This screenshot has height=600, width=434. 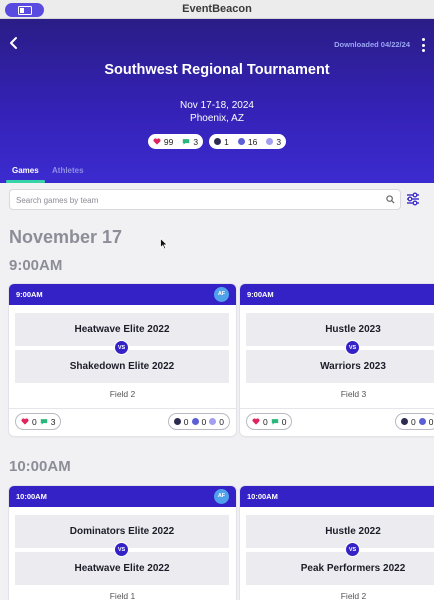 I want to click on search-icon, so click(x=390, y=199).